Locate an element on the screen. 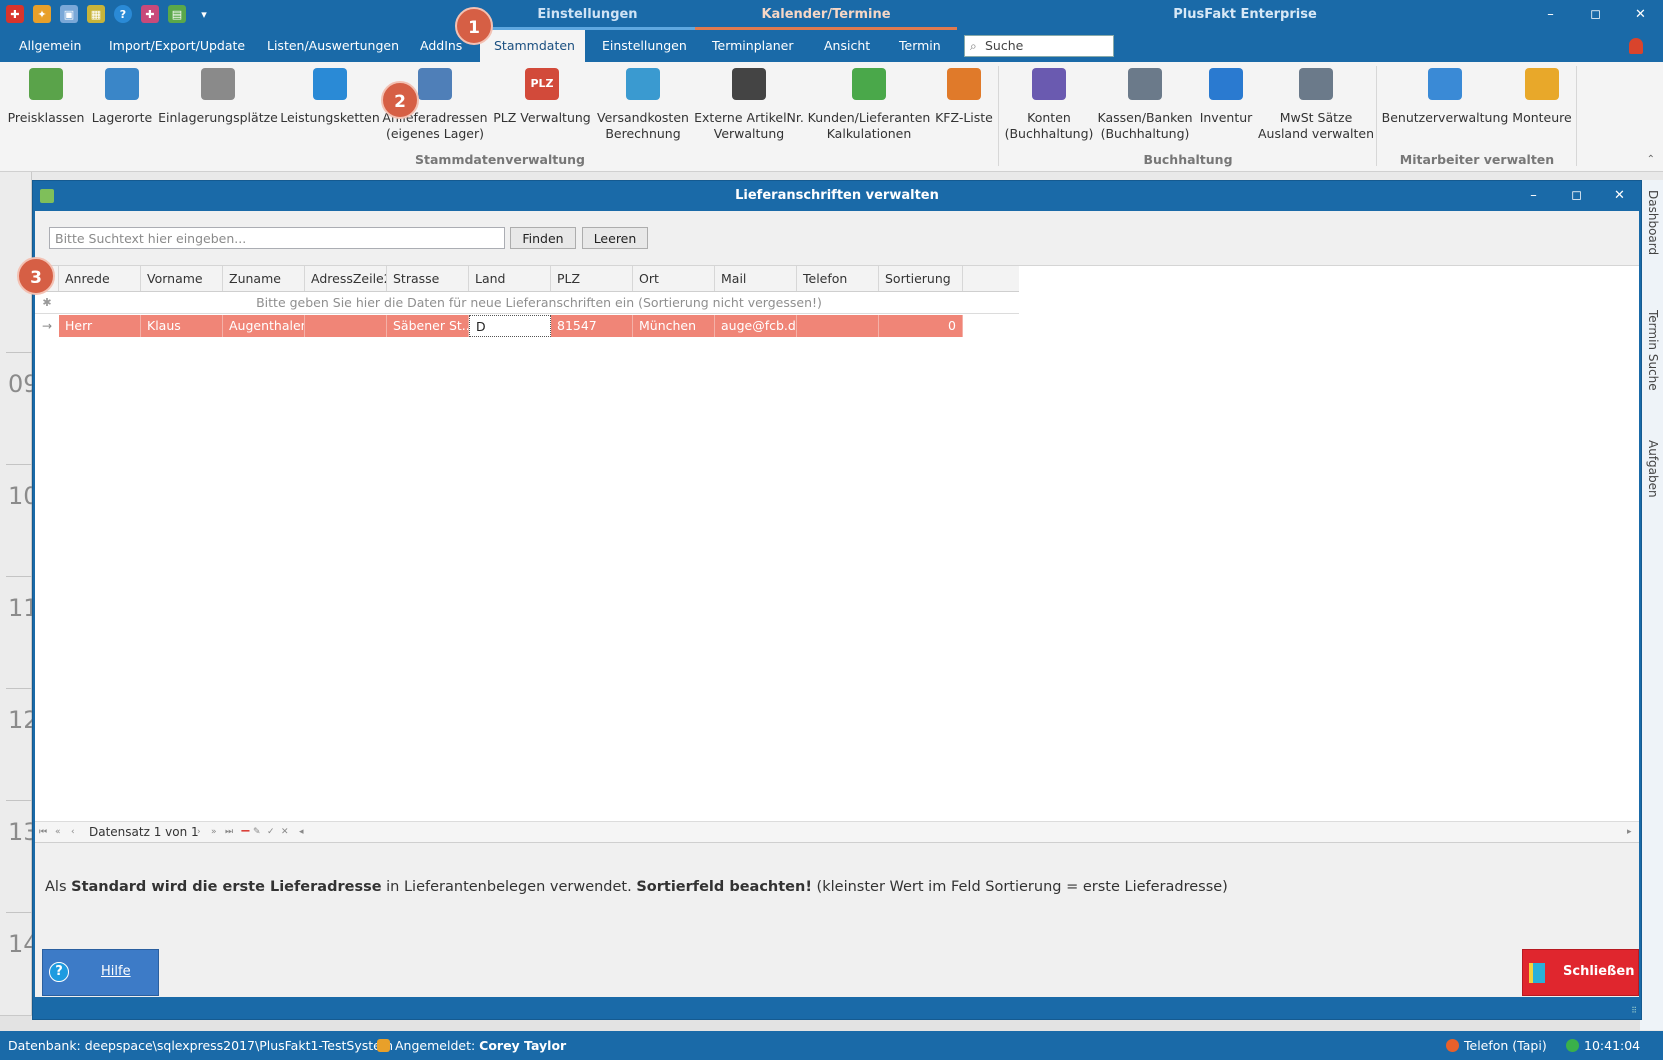 This screenshot has height=1060, width=1663. nav-next-icon: › is located at coordinates (199, 832).